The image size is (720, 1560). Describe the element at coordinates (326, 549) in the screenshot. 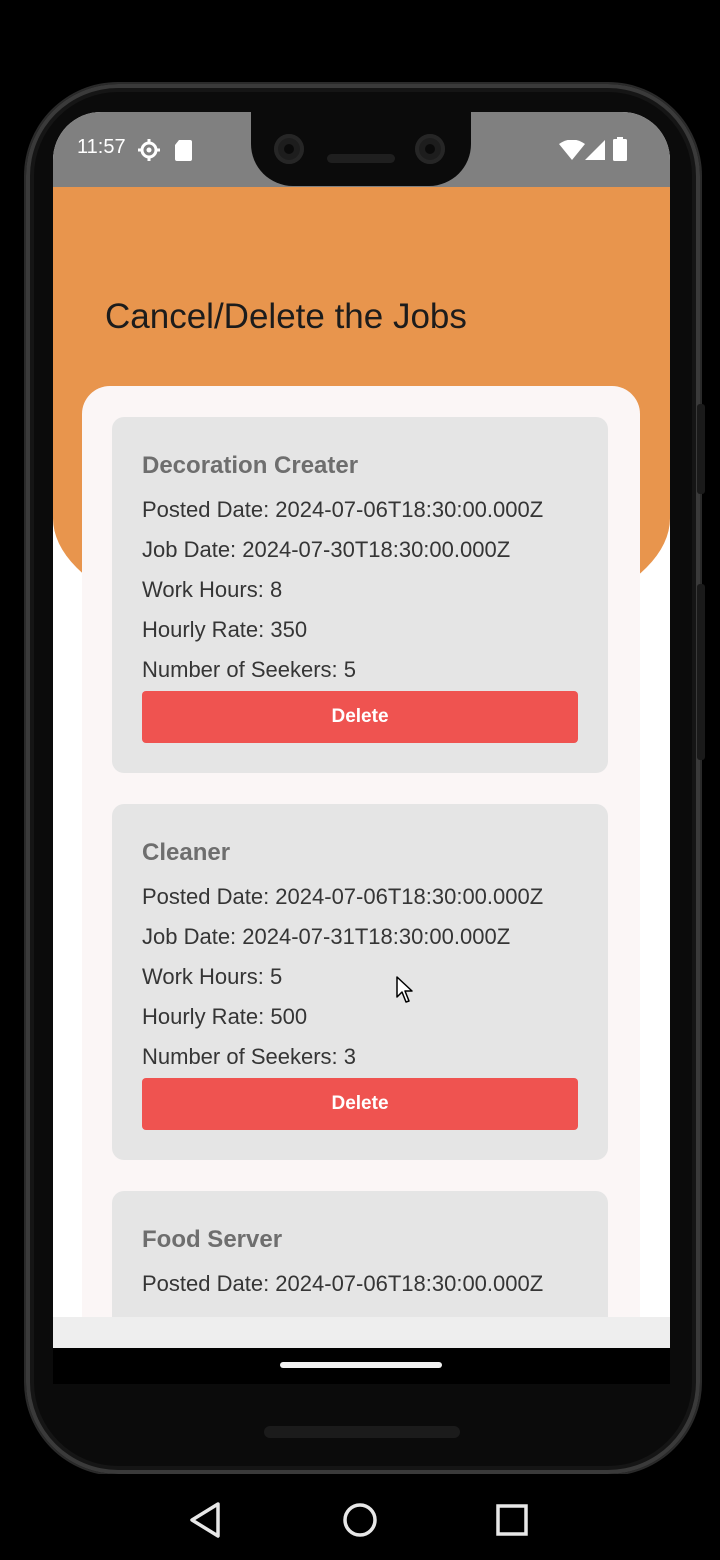

I see `job-date: Job Date: 2024-07-30T18:30:00.000Z` at that location.